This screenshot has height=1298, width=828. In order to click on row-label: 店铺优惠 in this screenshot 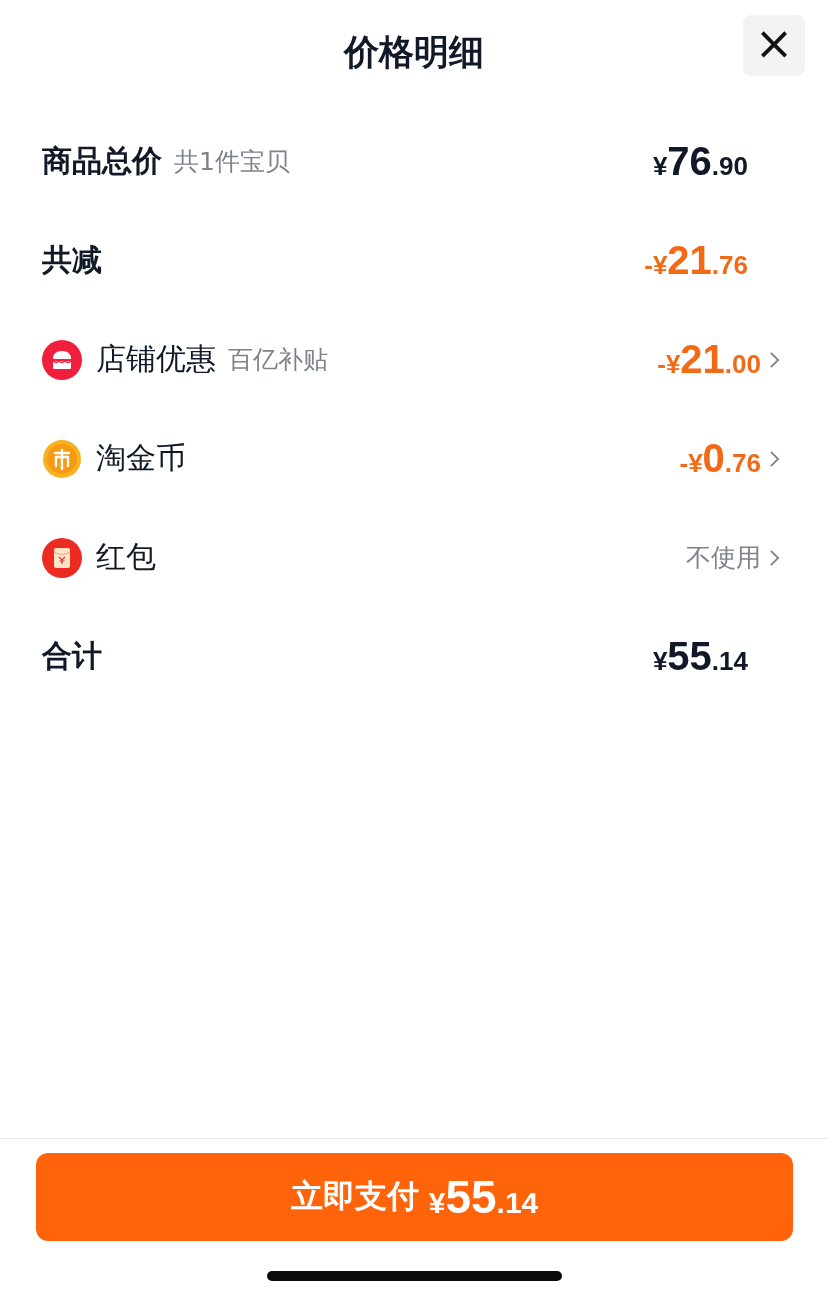, I will do `click(156, 359)`.